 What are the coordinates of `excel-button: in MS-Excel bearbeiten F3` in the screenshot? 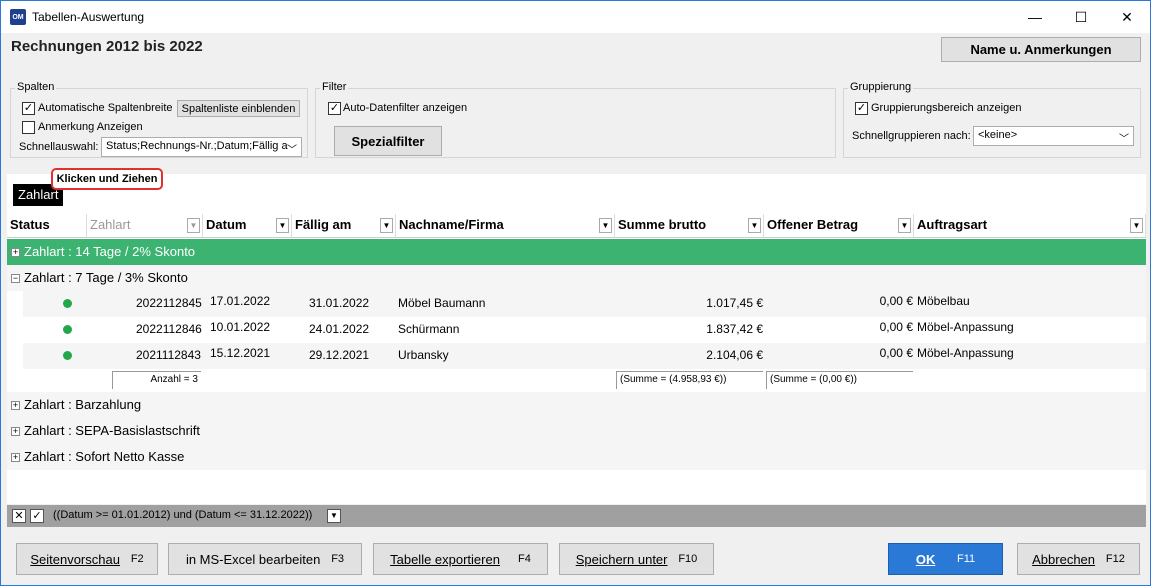 It's located at (265, 559).